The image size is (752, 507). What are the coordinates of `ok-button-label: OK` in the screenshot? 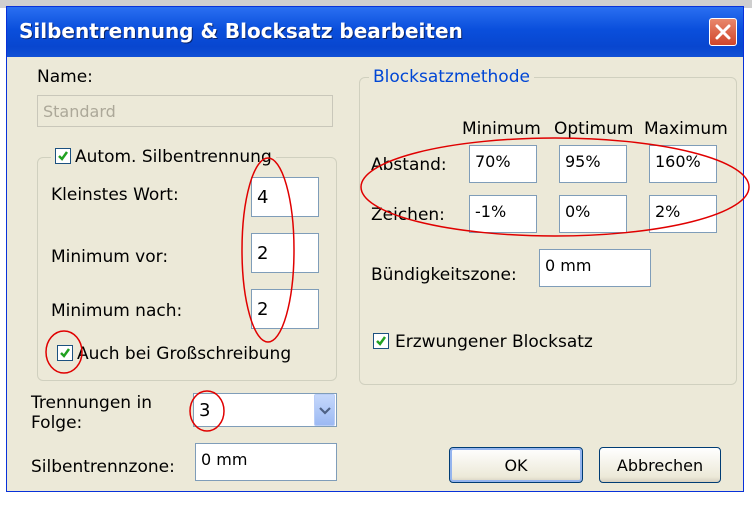 It's located at (516, 465).